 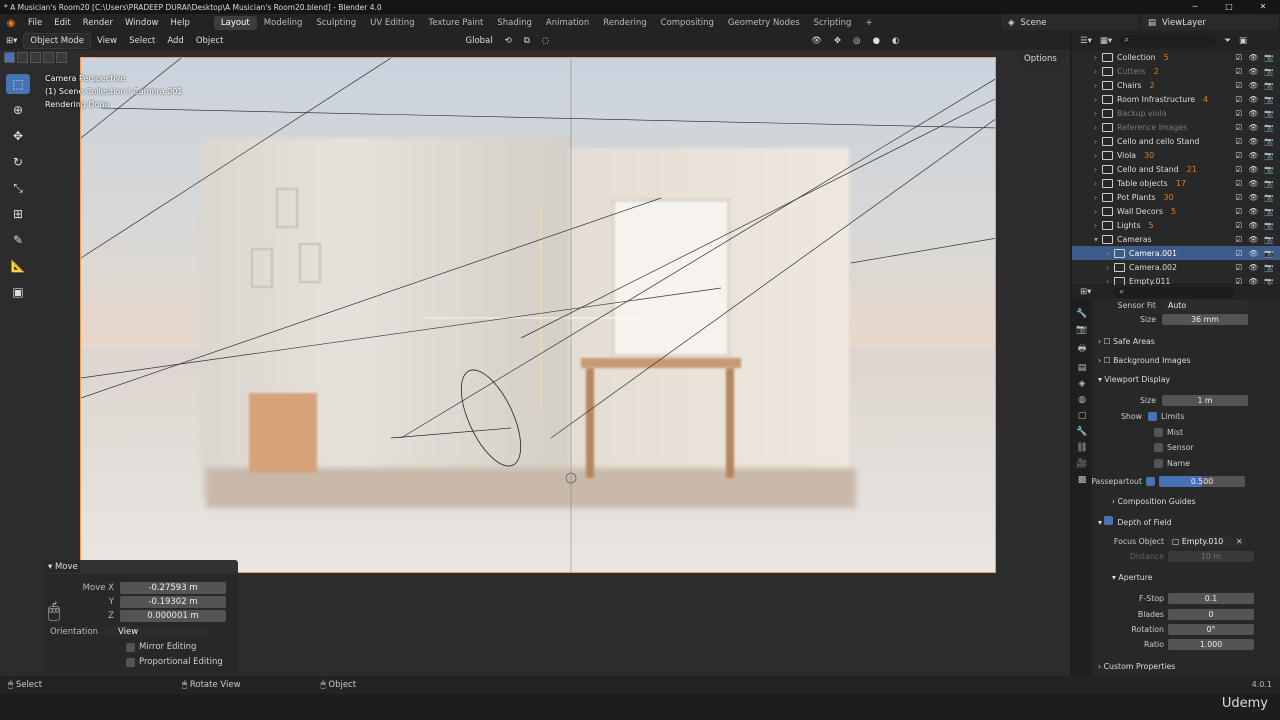 I want to click on select-intersect-icon, so click(x=61, y=57).